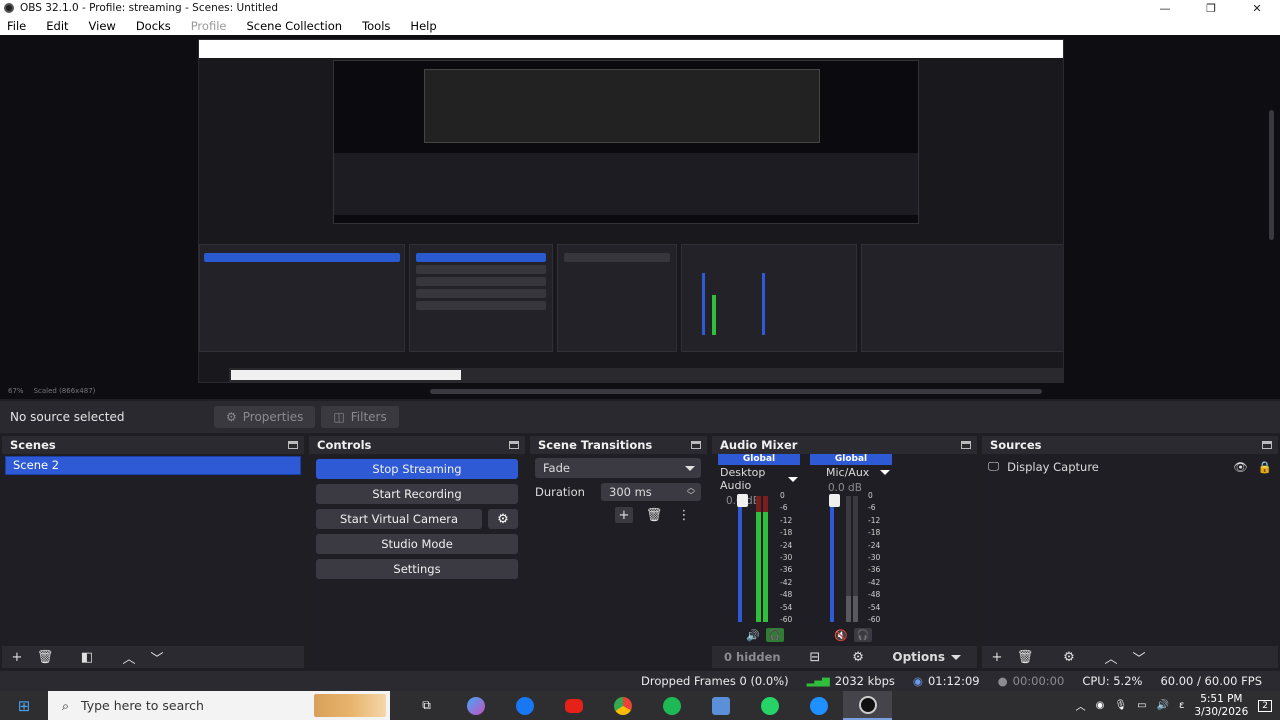  Describe the element at coordinates (818, 705) in the screenshot. I see `browser-app` at that location.